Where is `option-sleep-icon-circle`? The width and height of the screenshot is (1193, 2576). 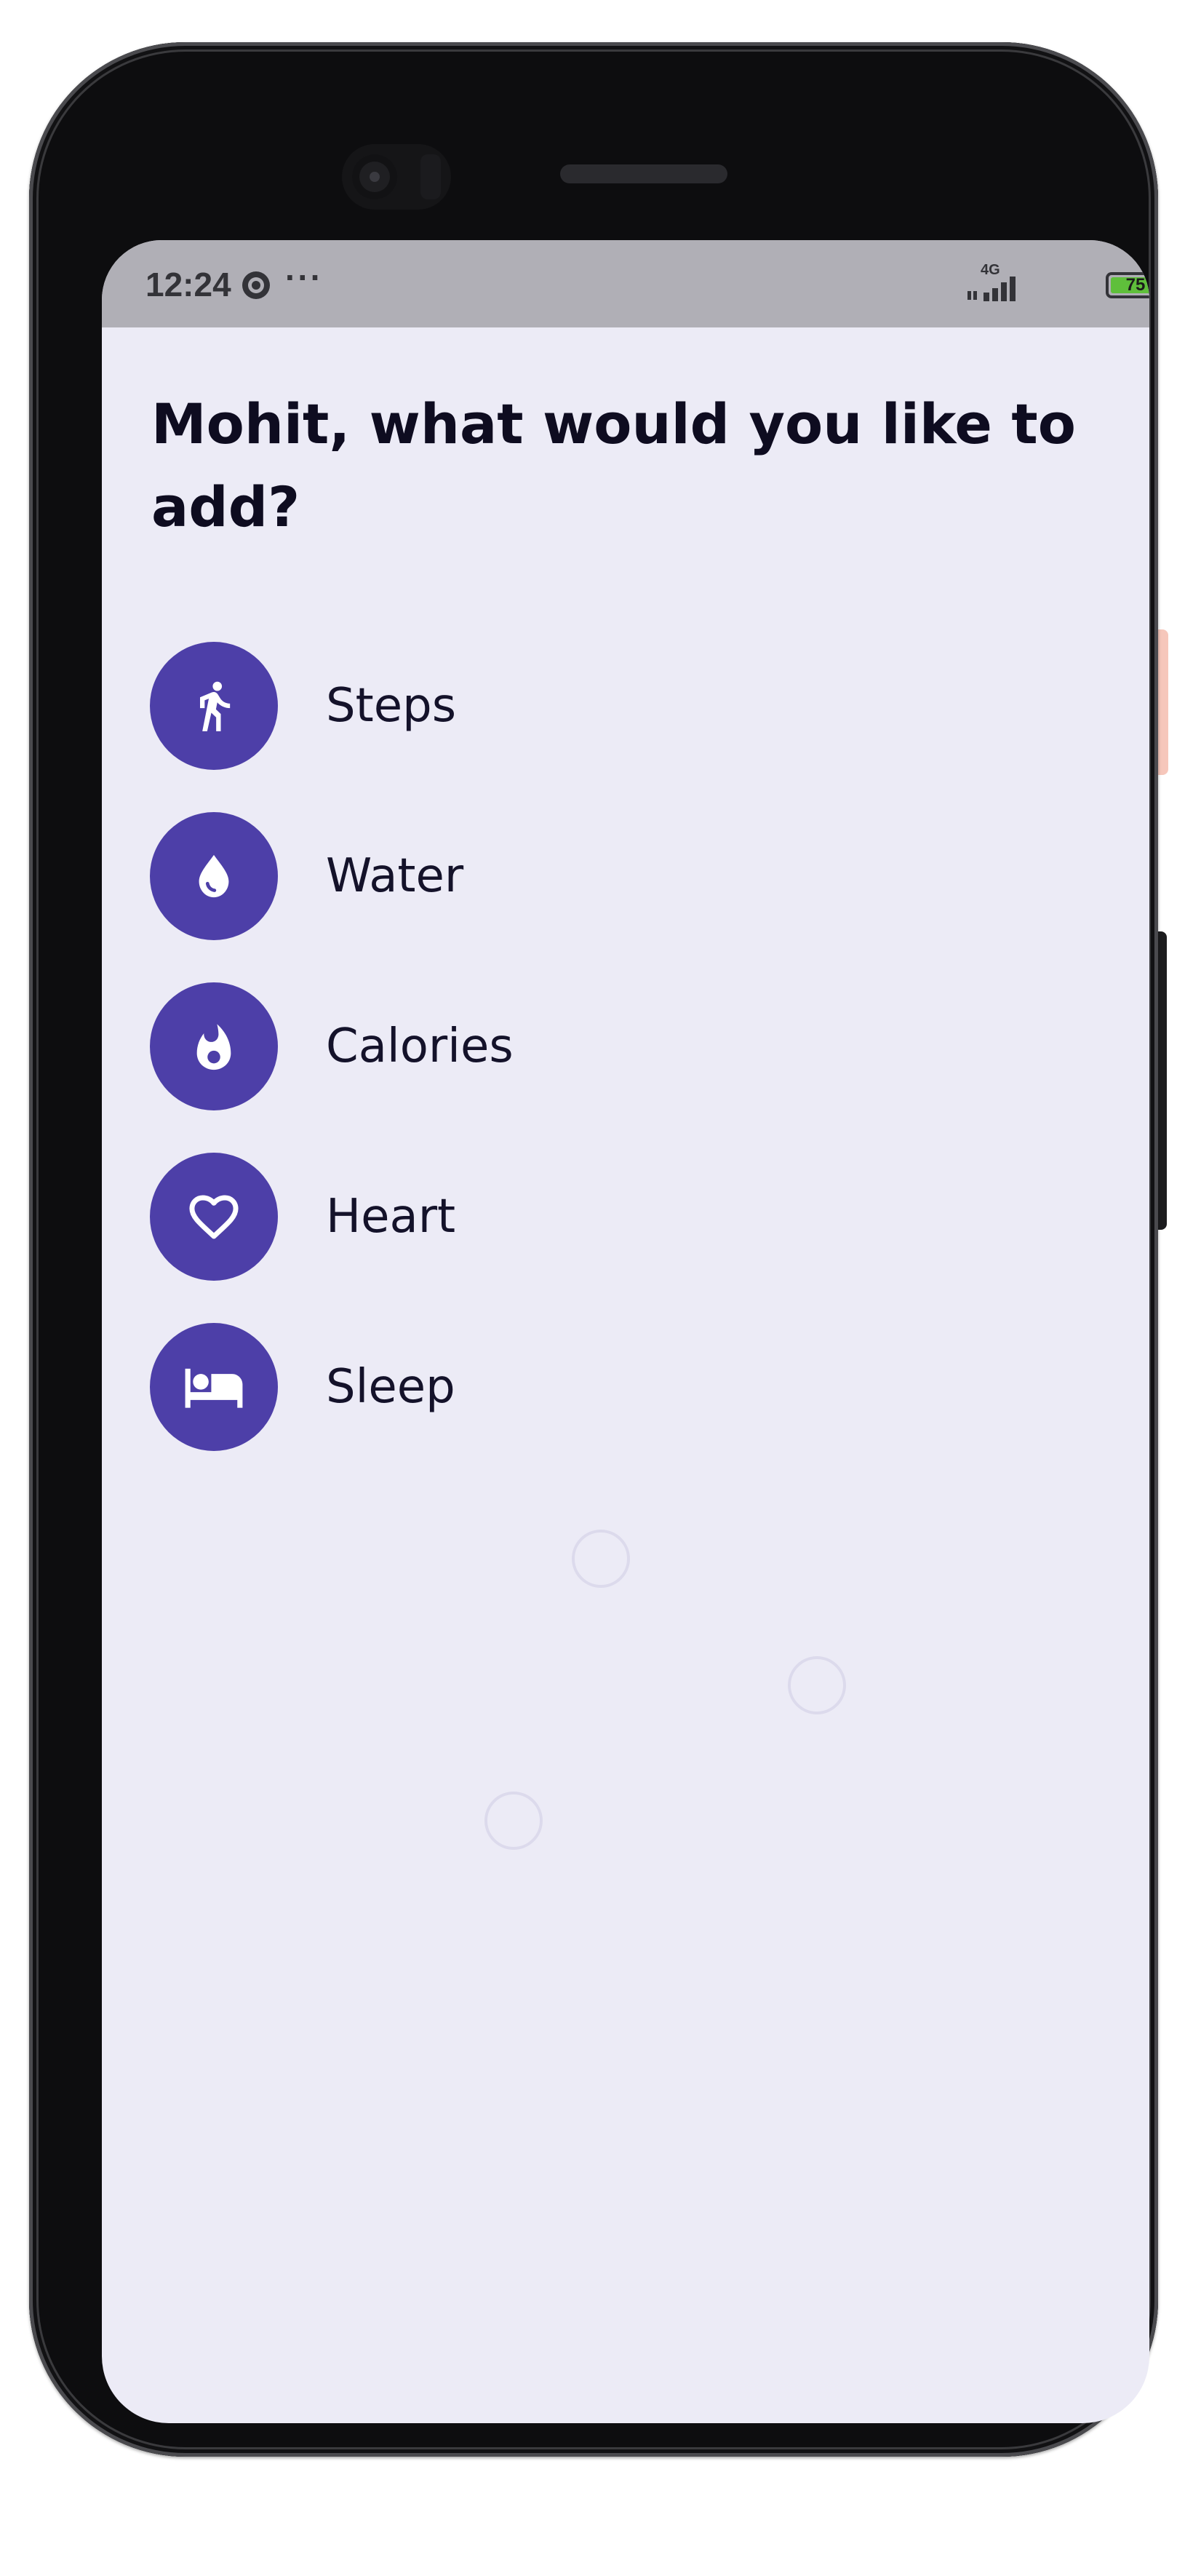 option-sleep-icon-circle is located at coordinates (214, 1387).